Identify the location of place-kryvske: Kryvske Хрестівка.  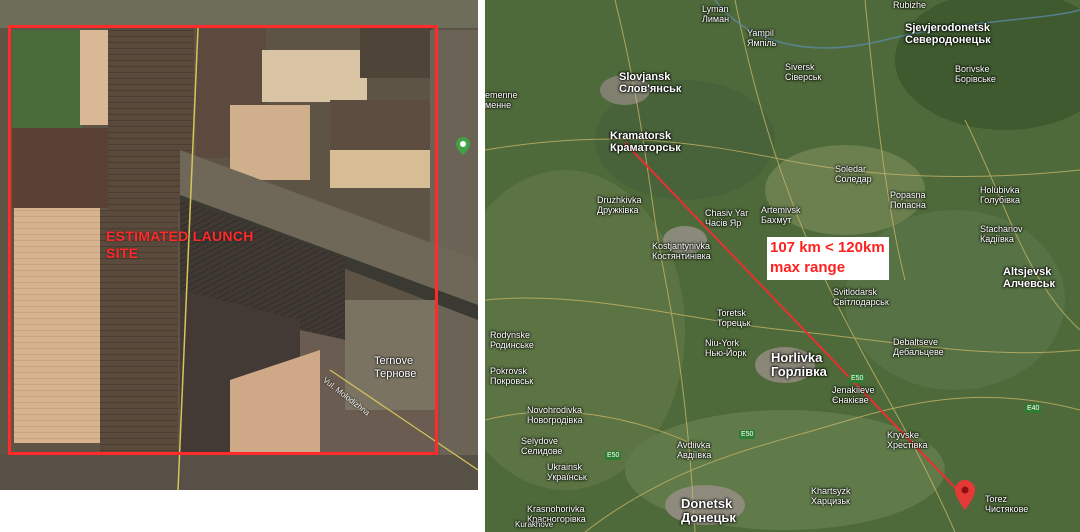
(907, 440).